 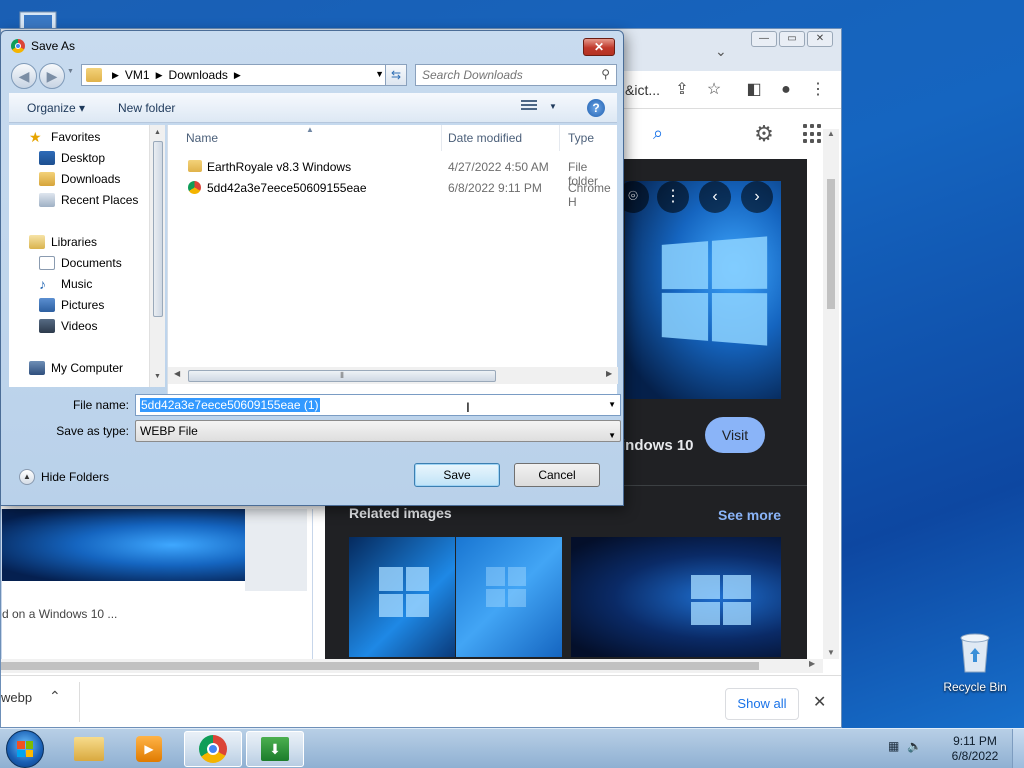 I want to click on close-icon: ✕, so click(x=819, y=702).